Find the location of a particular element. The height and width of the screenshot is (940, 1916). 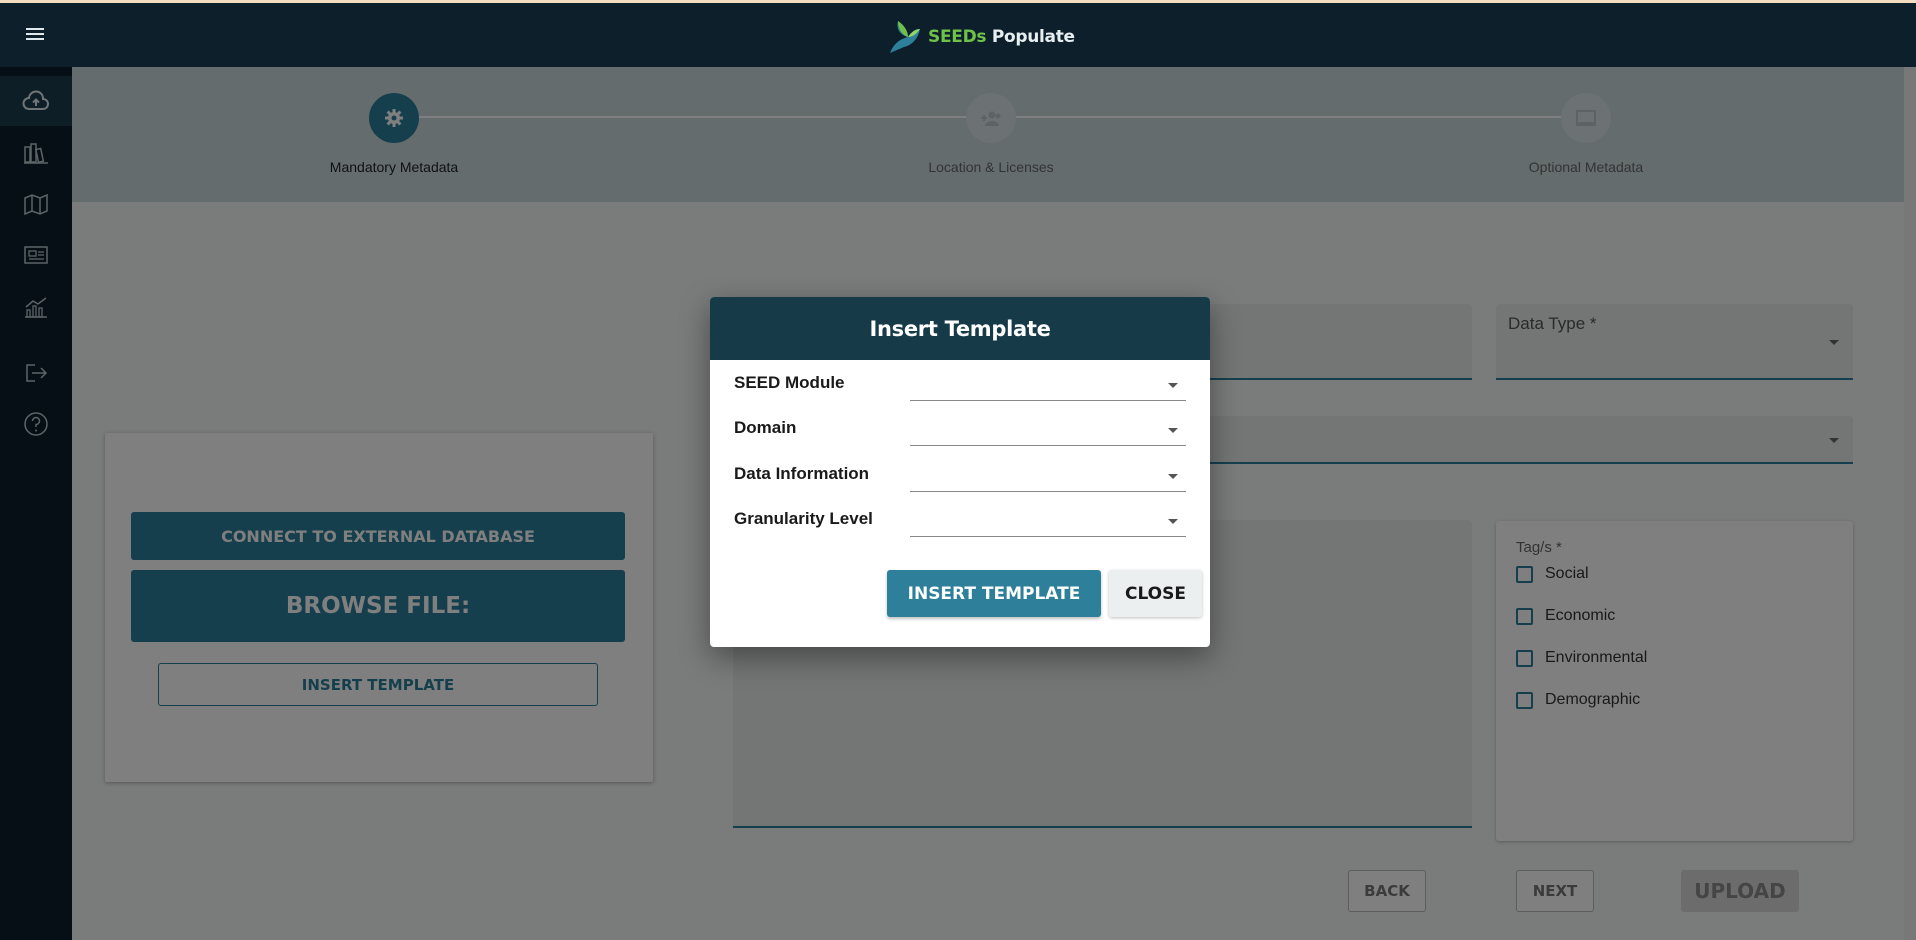

menu-icon is located at coordinates (35, 35).